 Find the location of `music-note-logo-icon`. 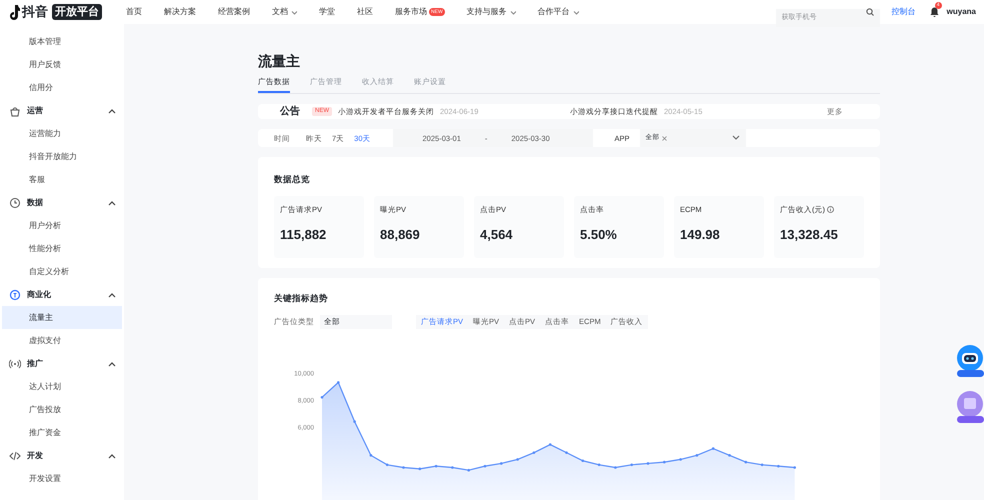

music-note-logo-icon is located at coordinates (14, 12).